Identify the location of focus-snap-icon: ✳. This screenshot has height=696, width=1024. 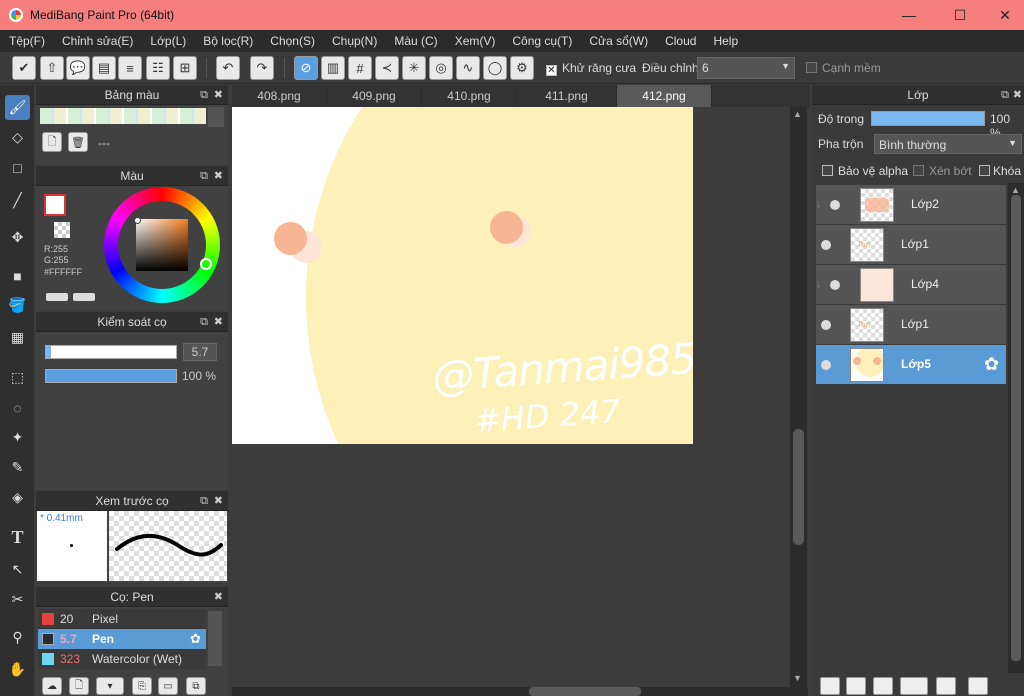
(414, 68).